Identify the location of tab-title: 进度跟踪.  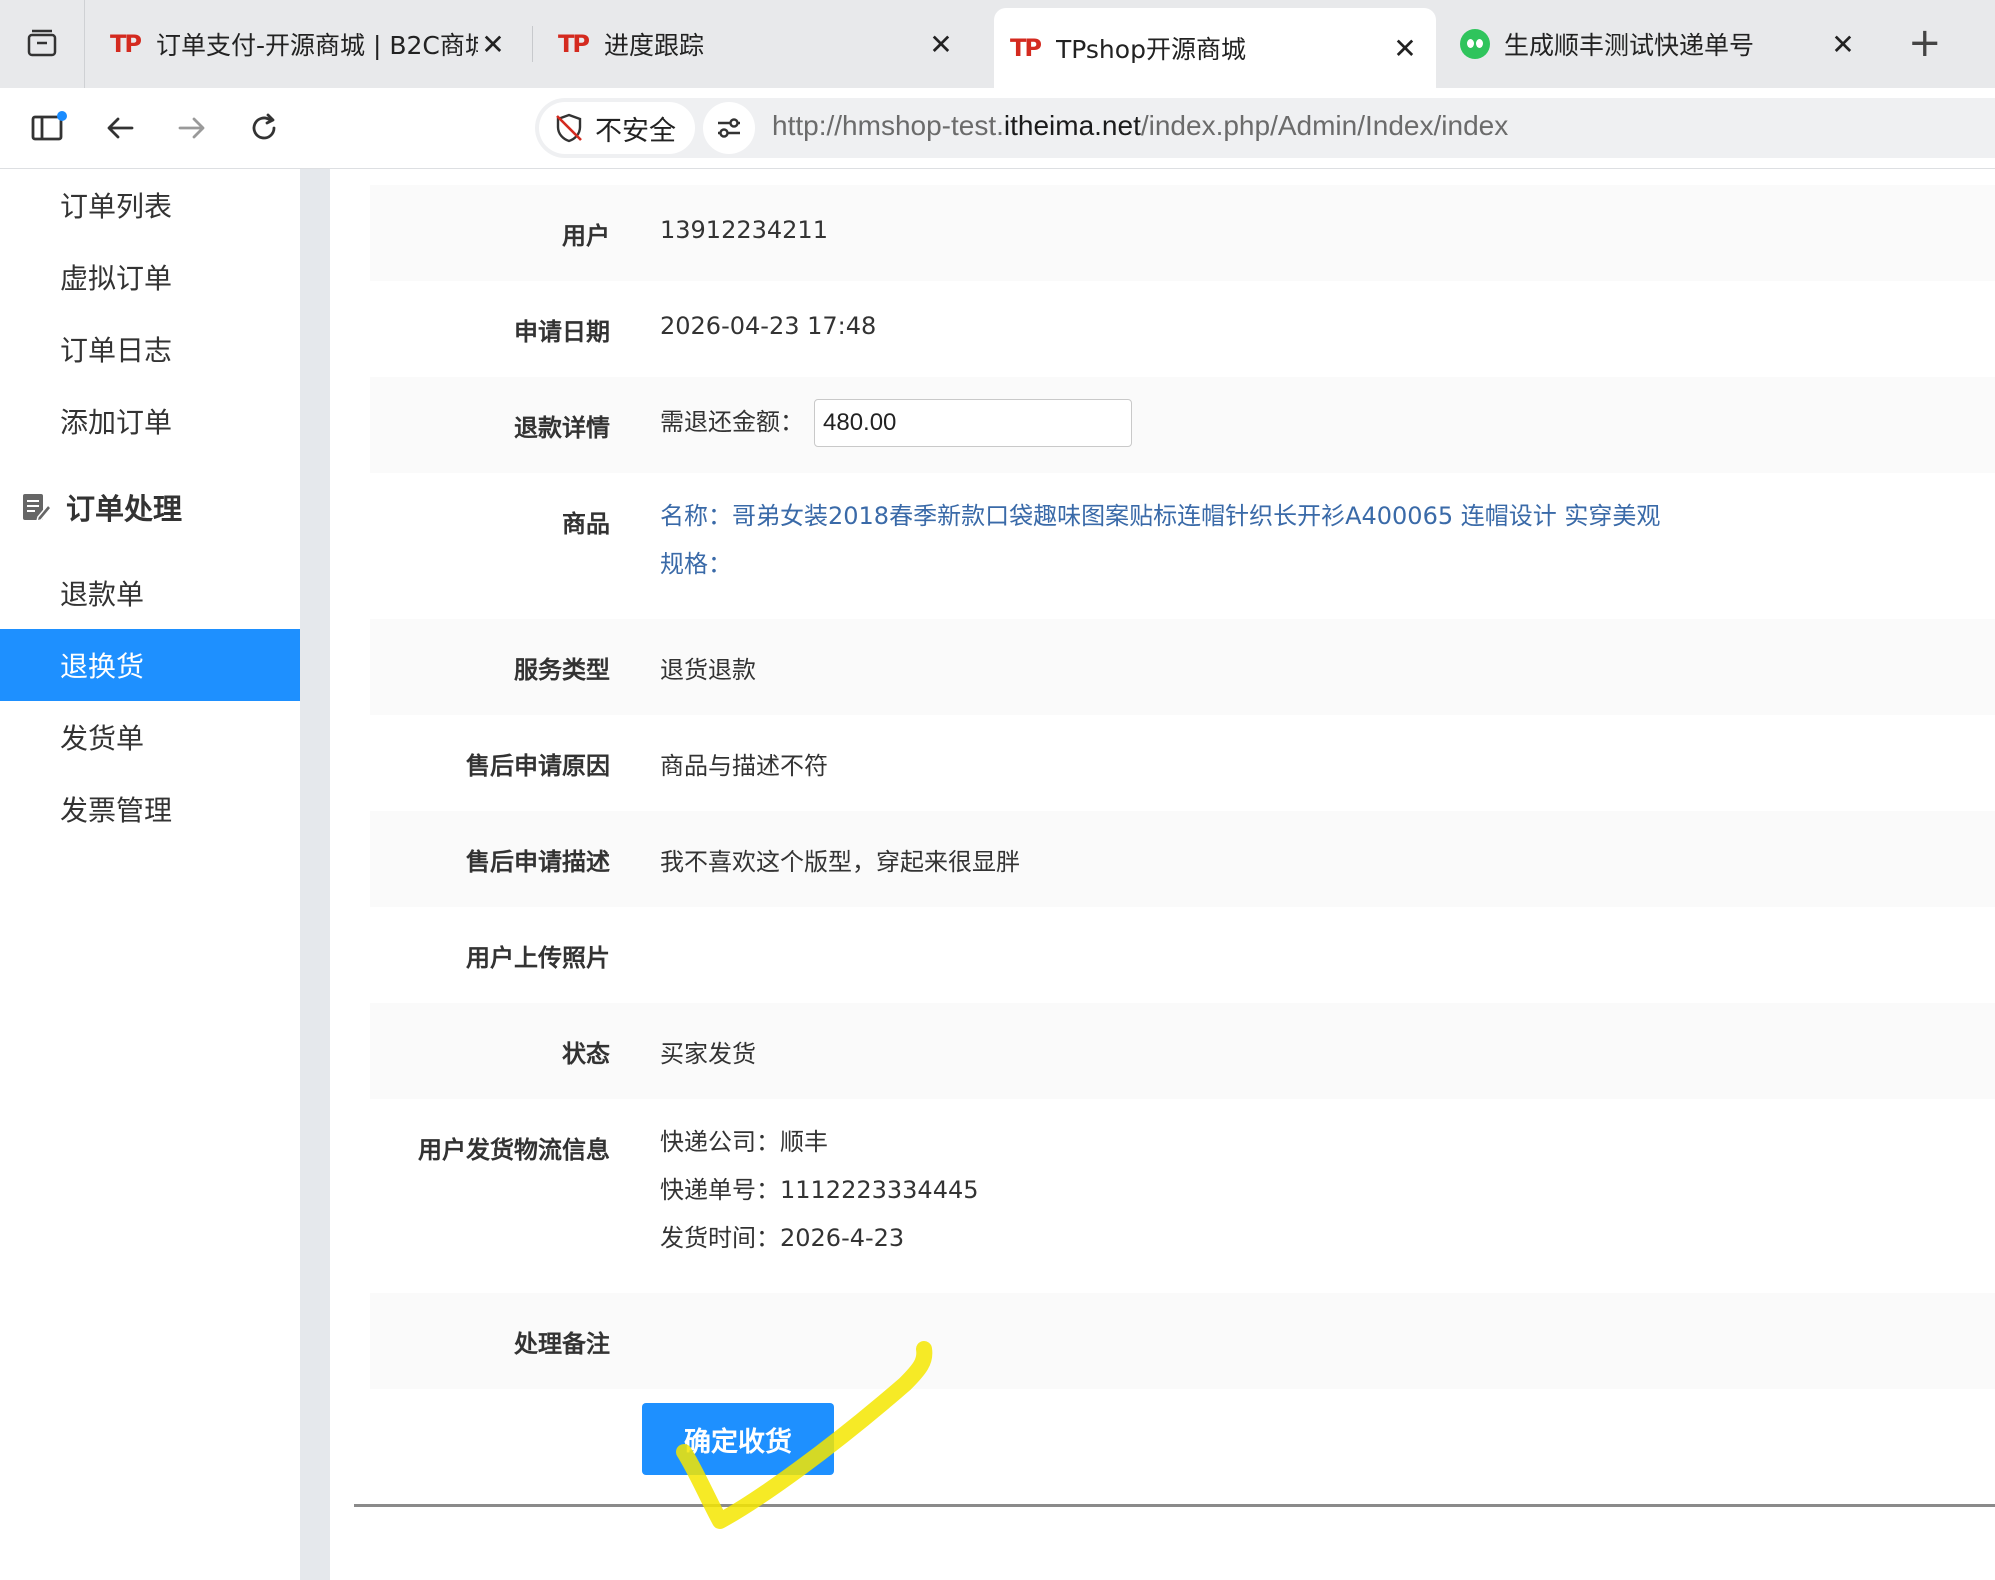
(654, 45).